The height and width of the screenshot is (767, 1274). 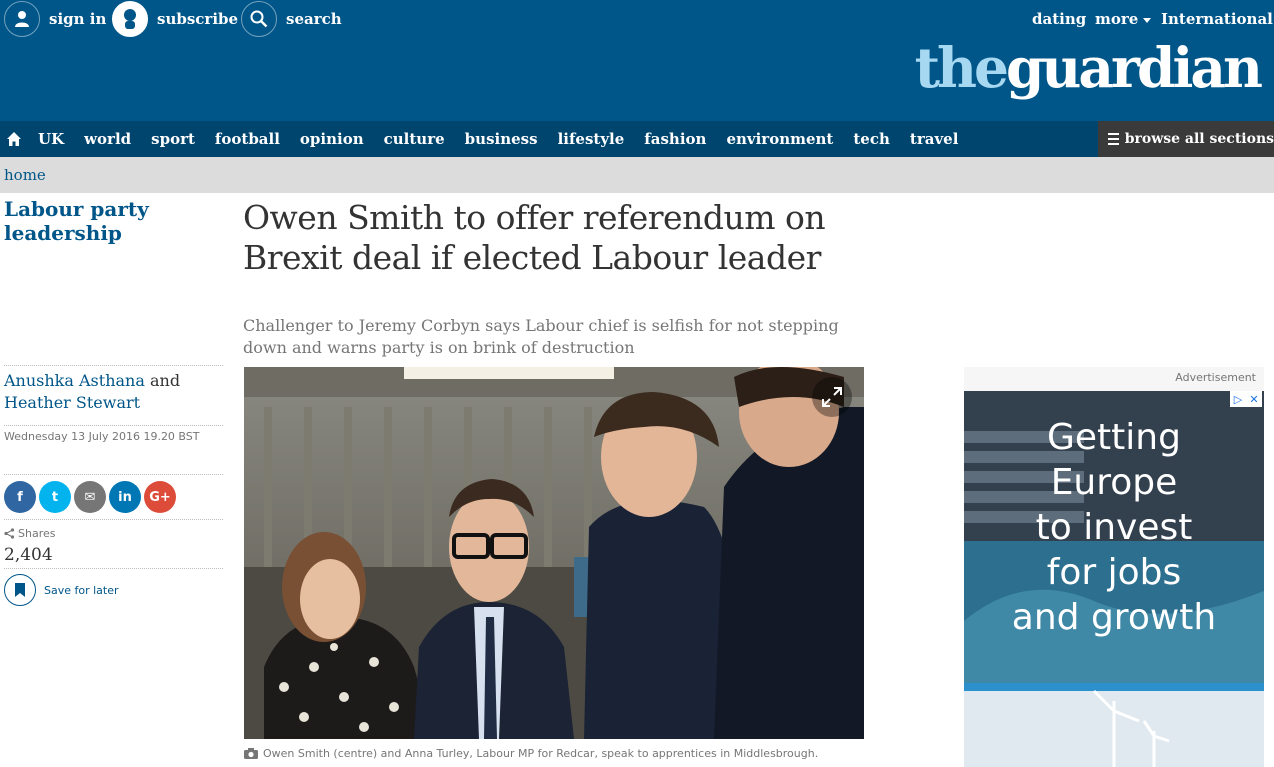 What do you see at coordinates (72, 402) in the screenshot?
I see `author-link: Heather Stewart` at bounding box center [72, 402].